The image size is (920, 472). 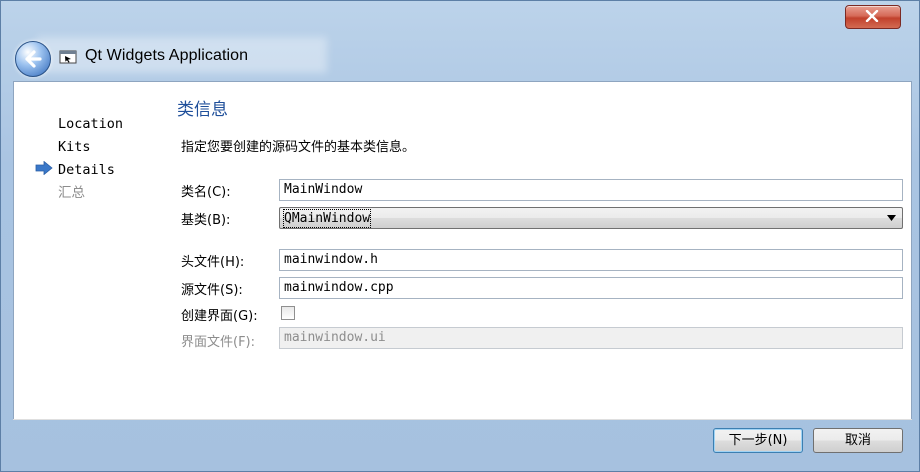 What do you see at coordinates (206, 192) in the screenshot?
I see `class-name-label: 类名(C):` at bounding box center [206, 192].